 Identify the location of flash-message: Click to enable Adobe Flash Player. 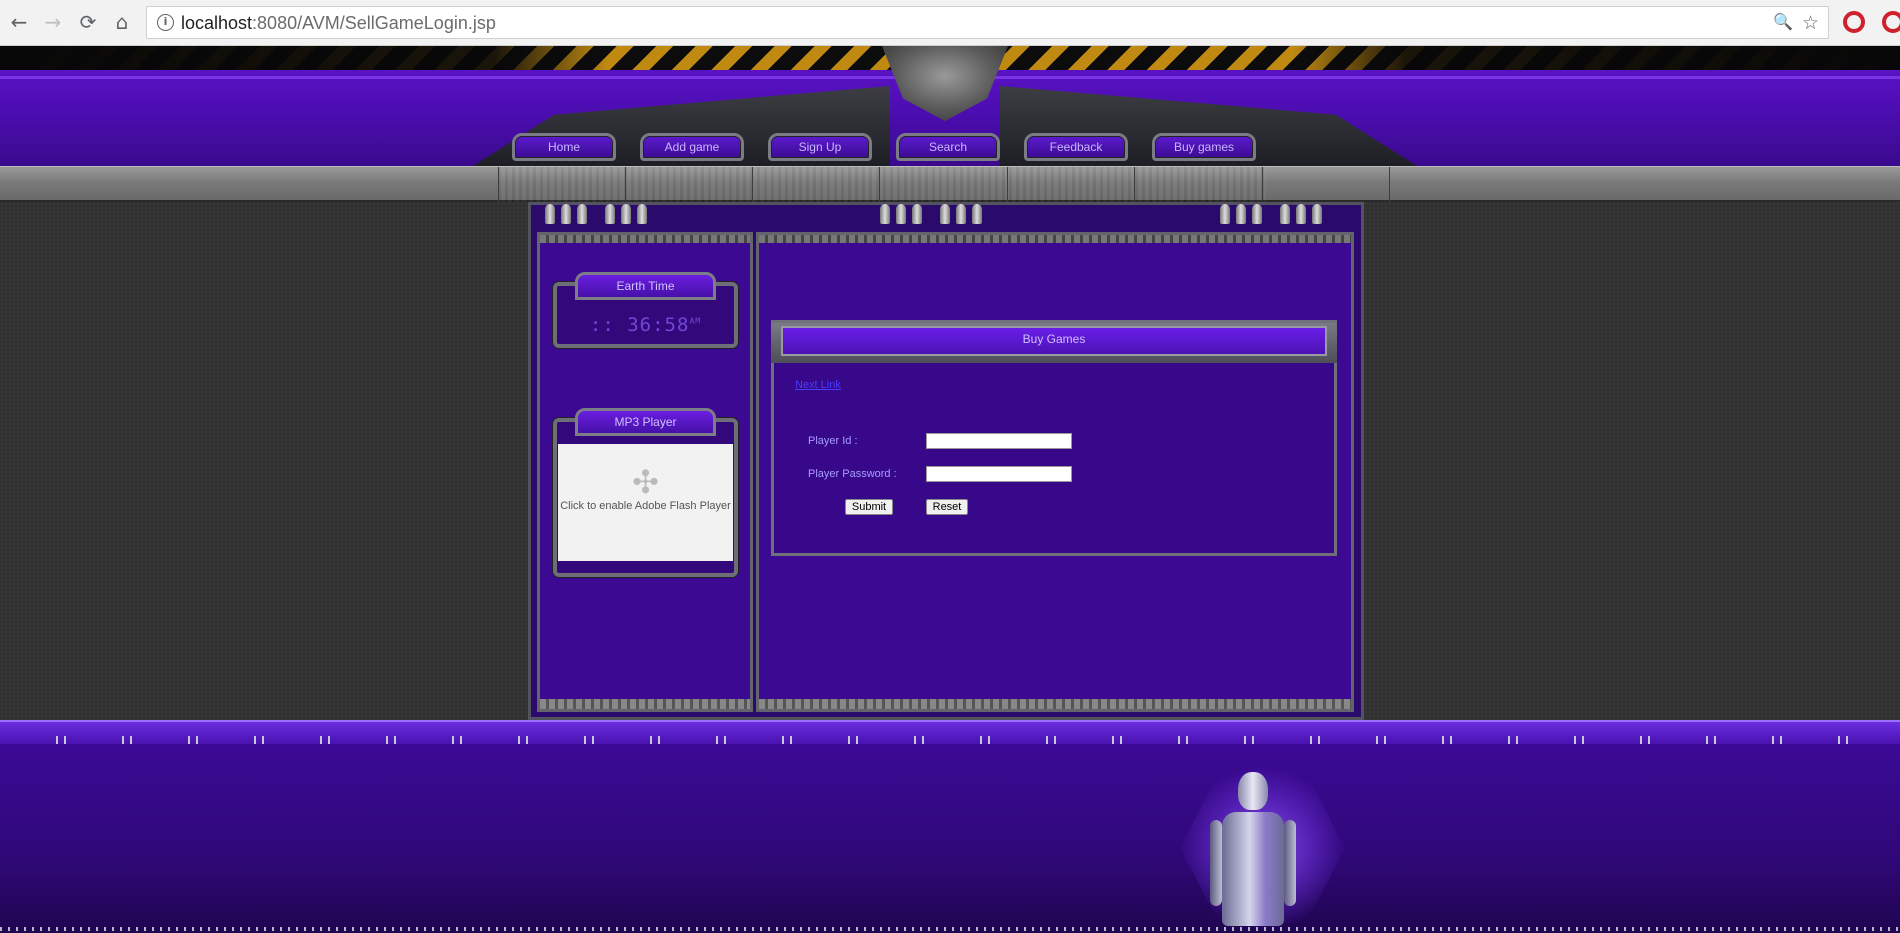
(645, 506).